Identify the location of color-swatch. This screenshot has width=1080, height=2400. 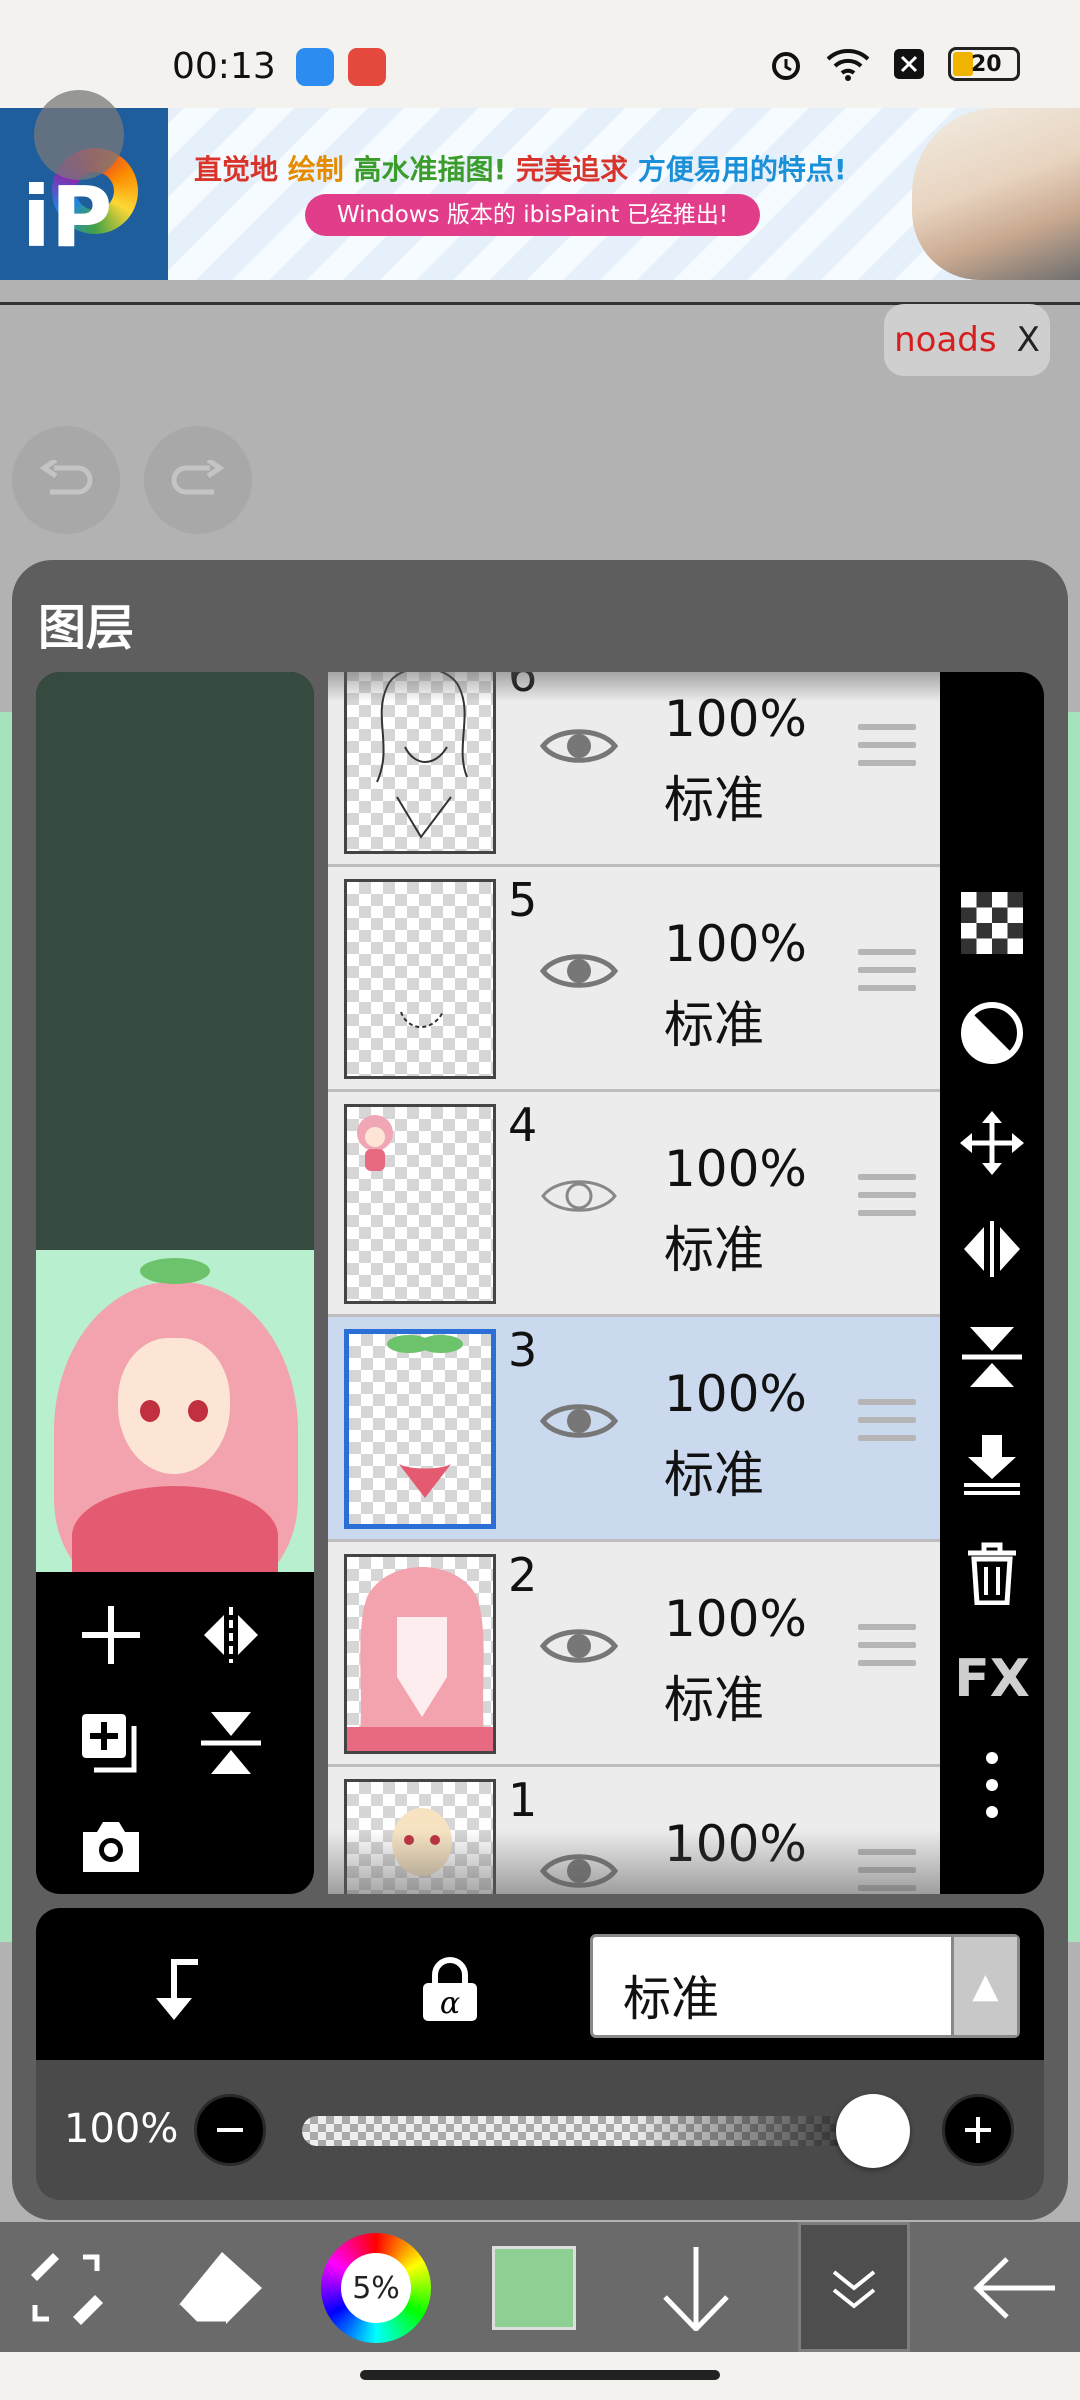
(534, 2288).